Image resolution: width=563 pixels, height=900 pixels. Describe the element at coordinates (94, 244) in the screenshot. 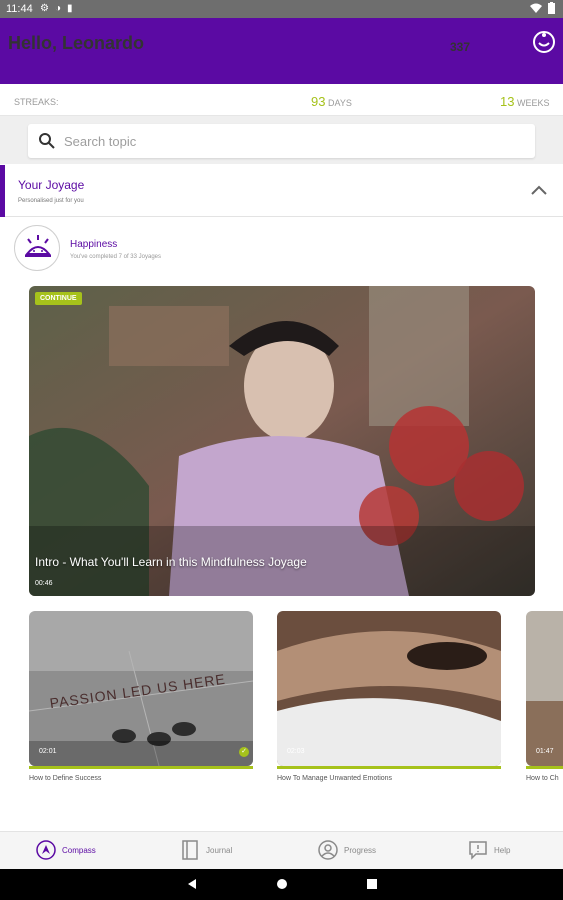

I see `topic-name: Happiness` at that location.